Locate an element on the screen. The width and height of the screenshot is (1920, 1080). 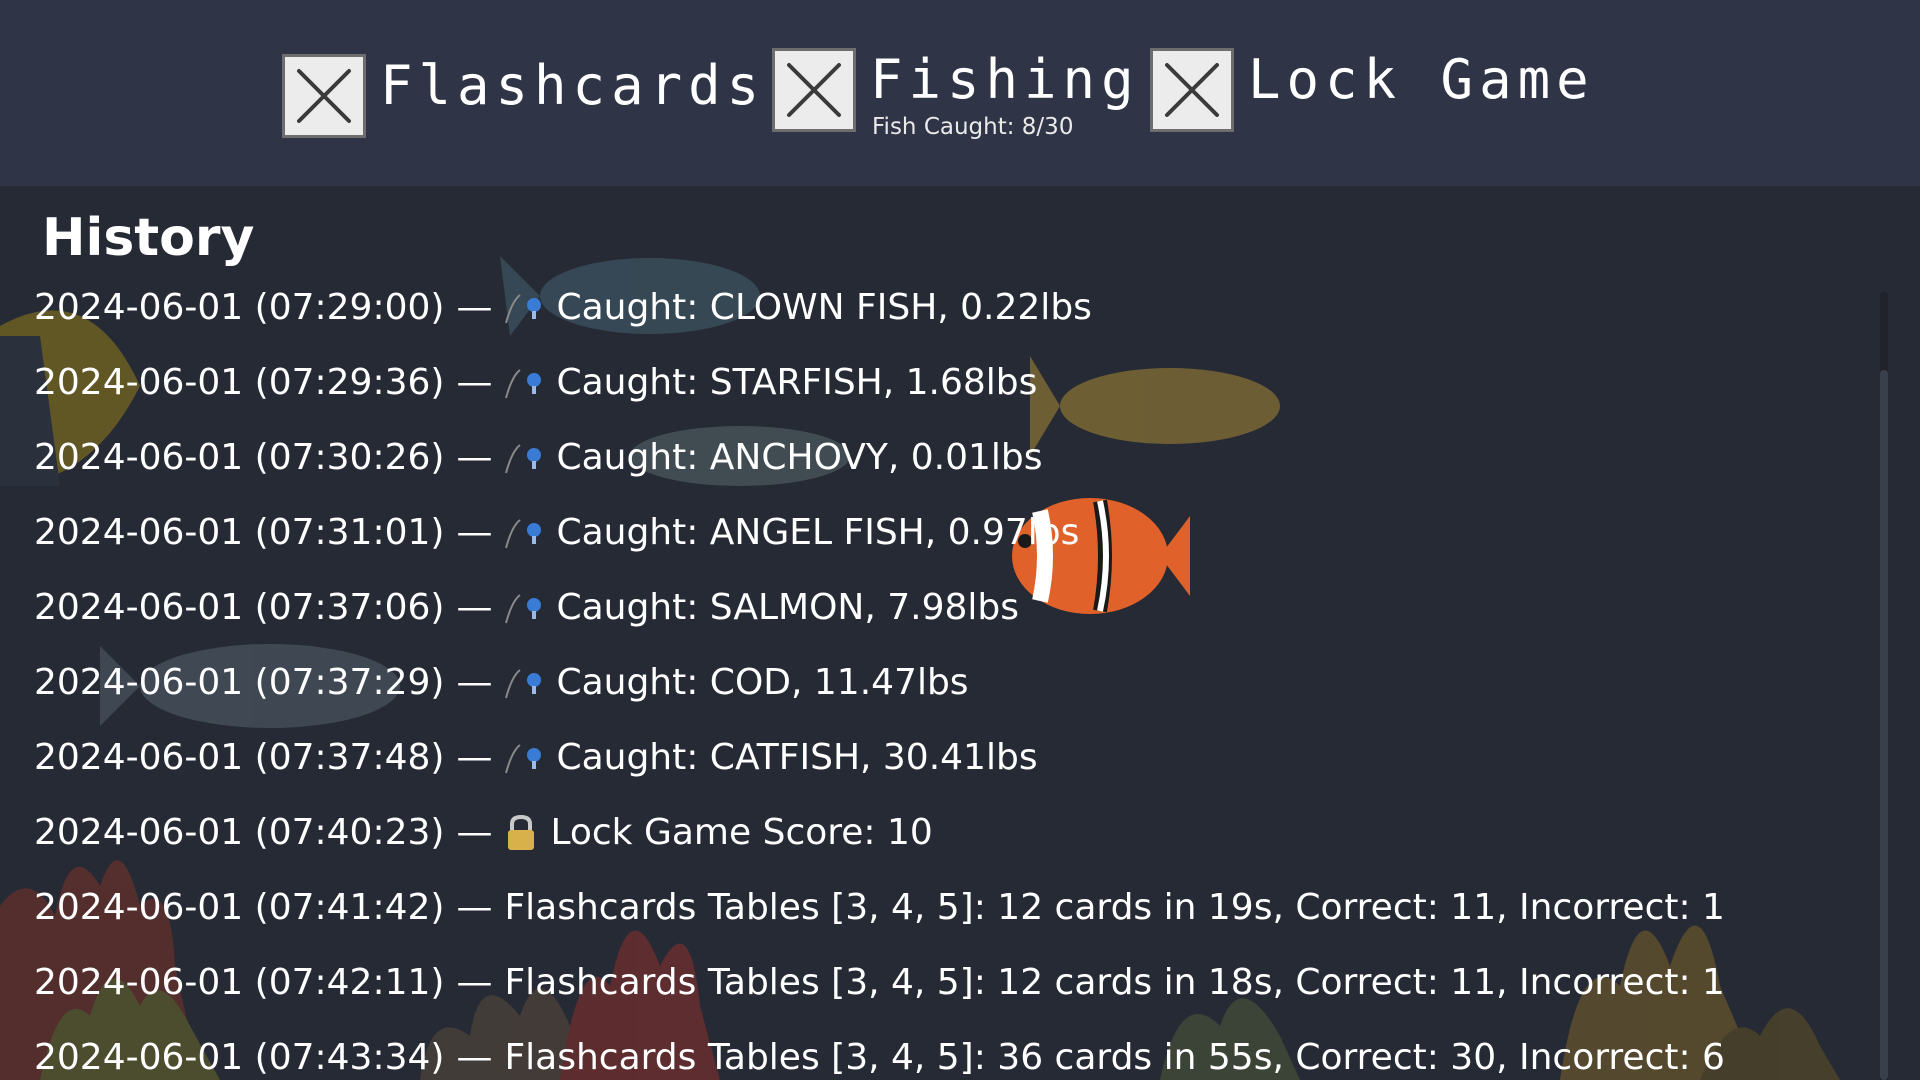
history-text: Lock Game Score: 10 is located at coordinates (741, 832).